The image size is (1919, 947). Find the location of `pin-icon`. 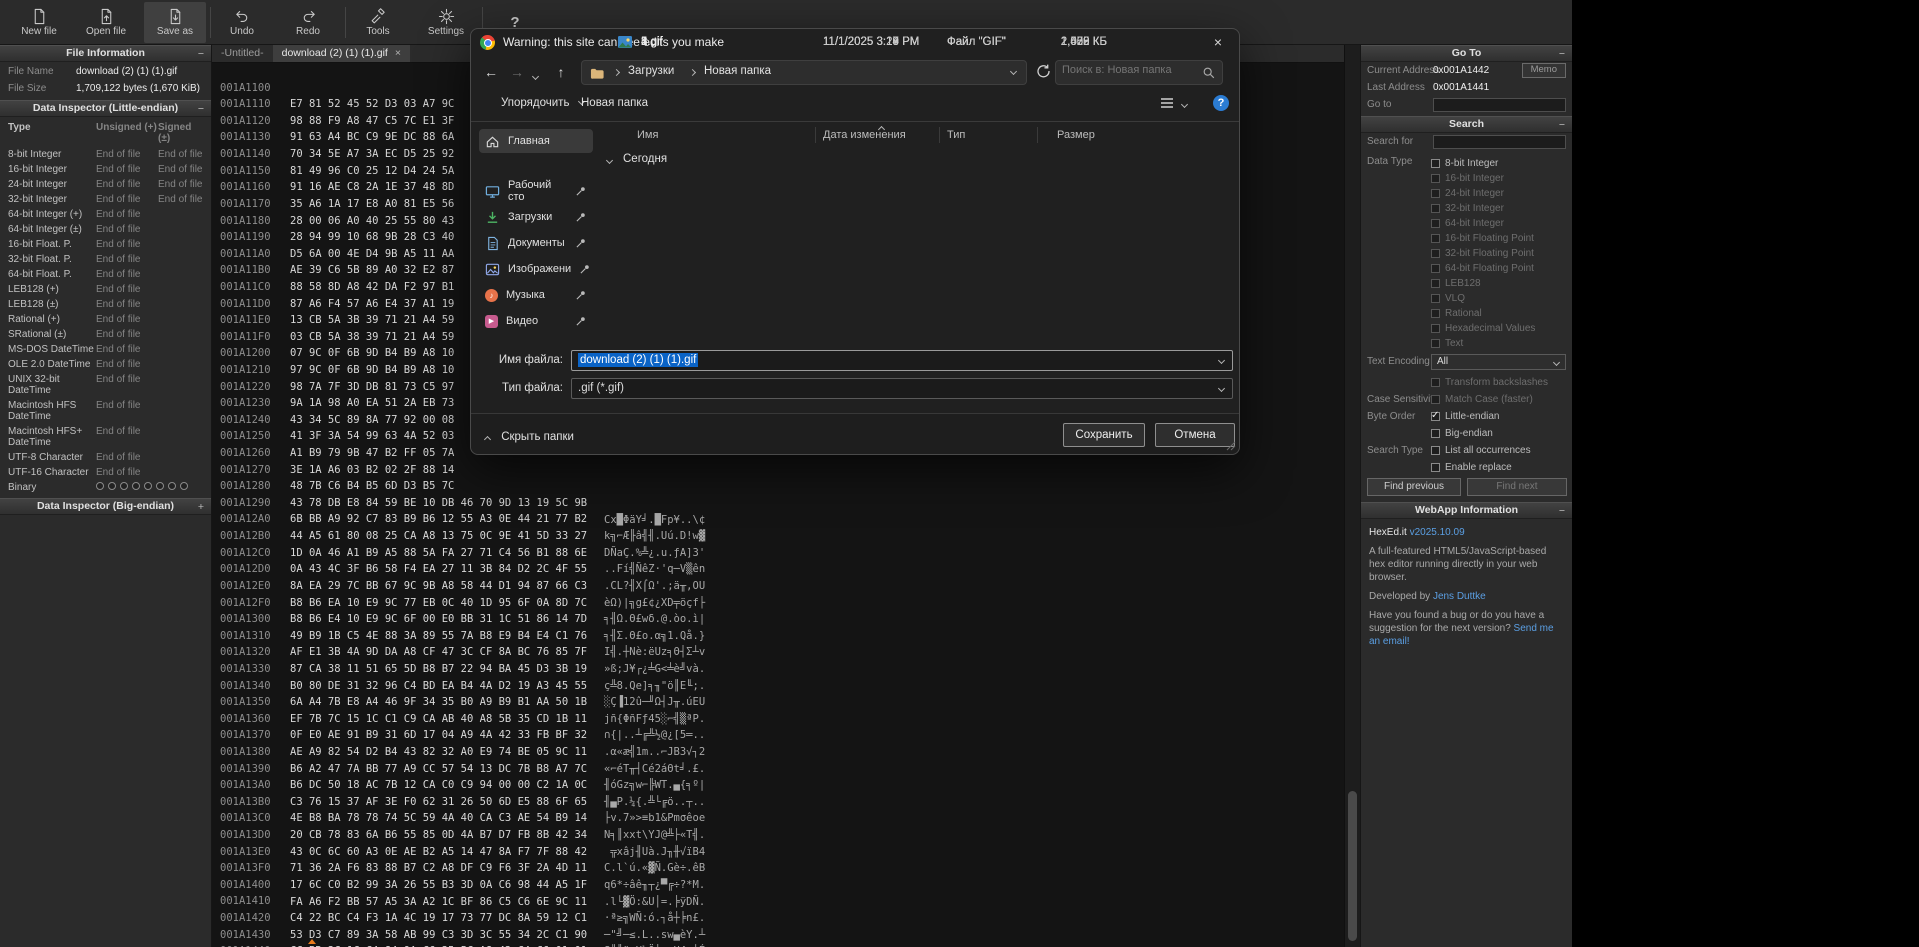

pin-icon is located at coordinates (580, 217).